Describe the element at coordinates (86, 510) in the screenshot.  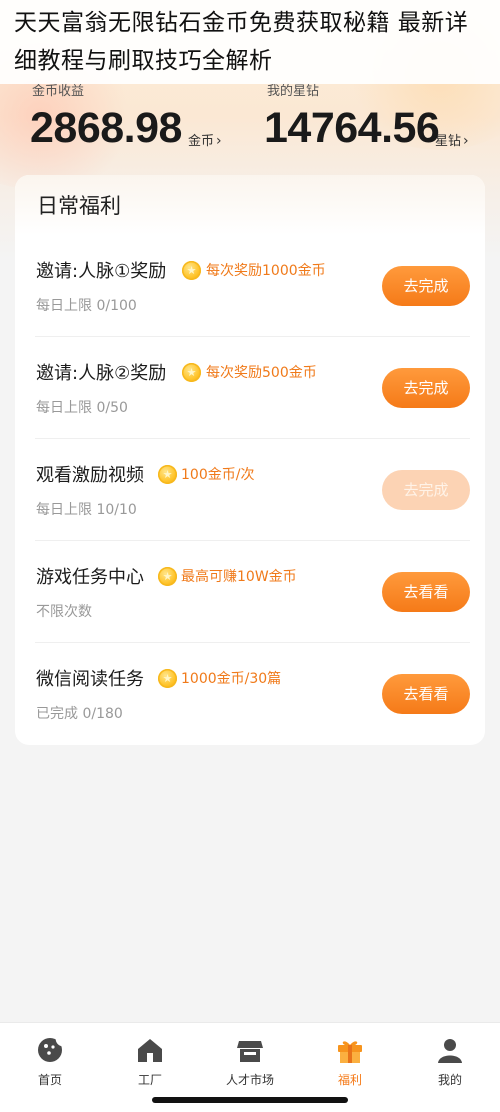
I see `task-limit: 每日上限 10/10` at that location.